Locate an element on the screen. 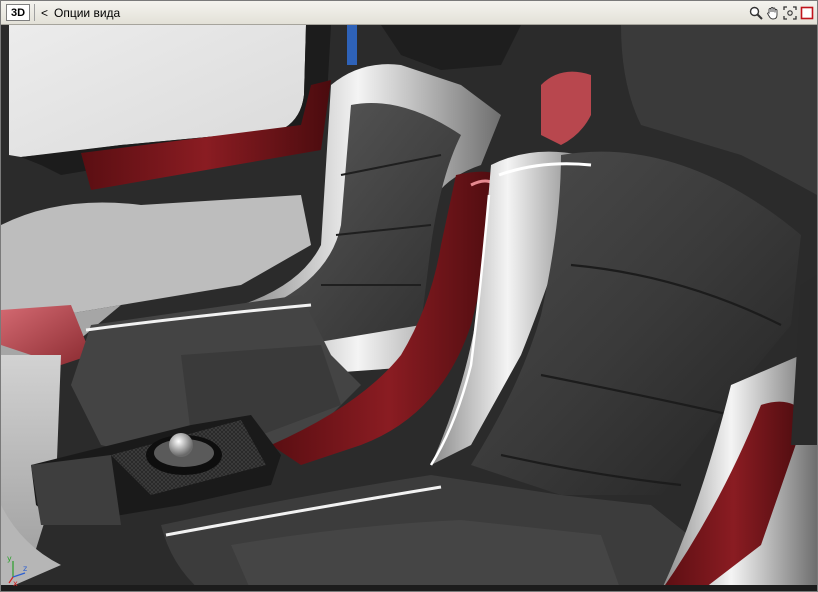  axis-y-label: y is located at coordinates (9, 558).